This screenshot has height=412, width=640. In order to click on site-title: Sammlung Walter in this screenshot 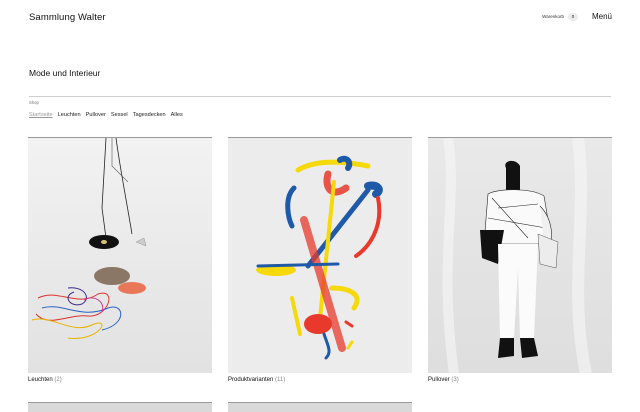, I will do `click(67, 17)`.